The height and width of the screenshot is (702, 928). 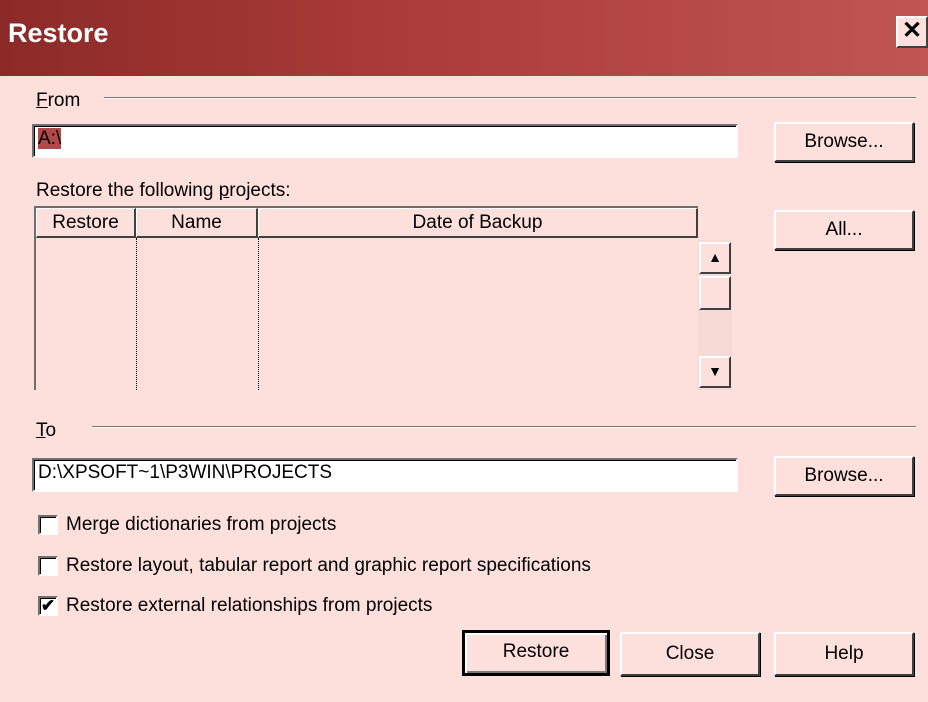 I want to click on scroll-up-button: ▲, so click(x=715, y=258).